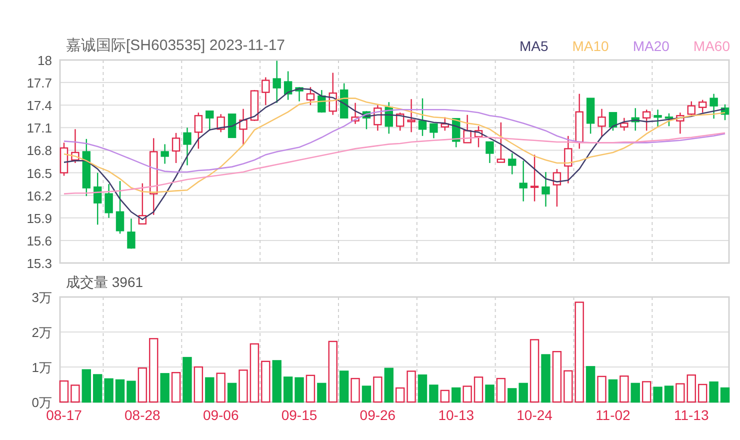 The width and height of the screenshot is (740, 440). Describe the element at coordinates (105, 282) in the screenshot. I see `chart-title: 成交量 3961` at that location.